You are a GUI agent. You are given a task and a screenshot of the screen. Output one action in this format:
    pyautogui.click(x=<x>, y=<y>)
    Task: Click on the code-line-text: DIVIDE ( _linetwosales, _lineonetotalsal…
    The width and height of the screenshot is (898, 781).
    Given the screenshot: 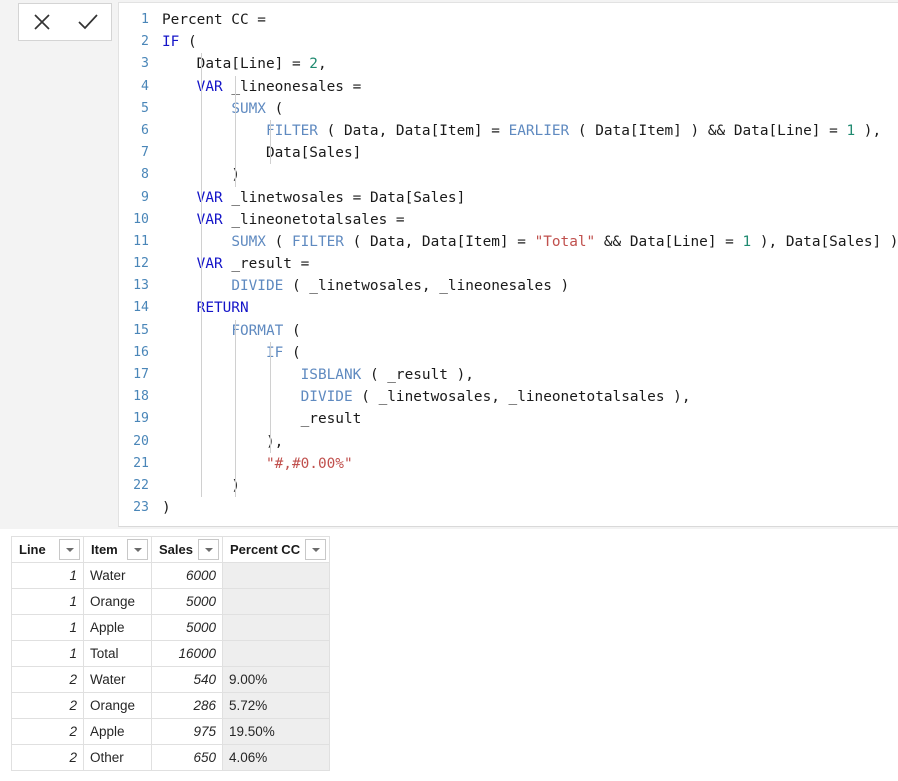 What is the action you would take?
    pyautogui.click(x=426, y=397)
    